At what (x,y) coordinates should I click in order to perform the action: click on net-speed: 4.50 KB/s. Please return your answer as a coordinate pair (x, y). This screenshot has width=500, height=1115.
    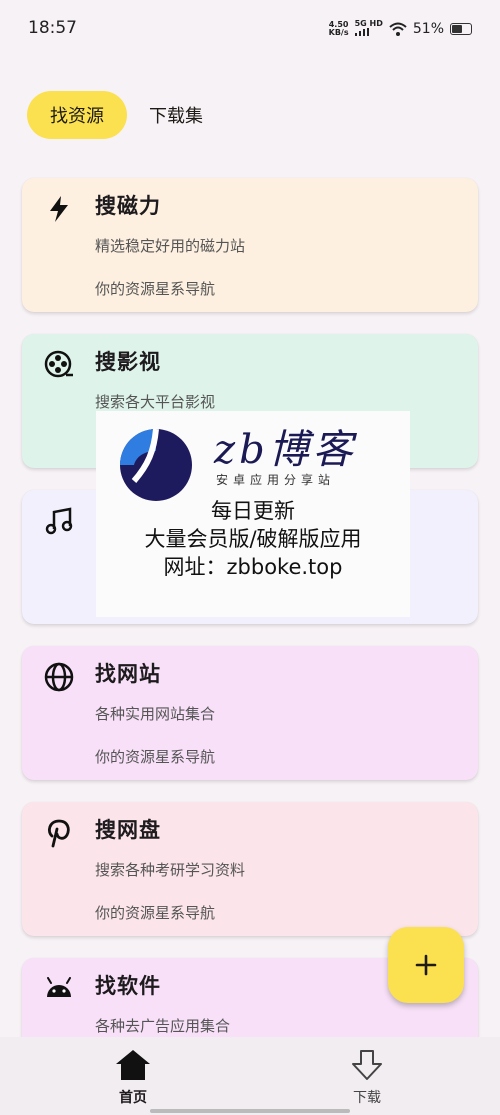
    Looking at the image, I should click on (338, 28).